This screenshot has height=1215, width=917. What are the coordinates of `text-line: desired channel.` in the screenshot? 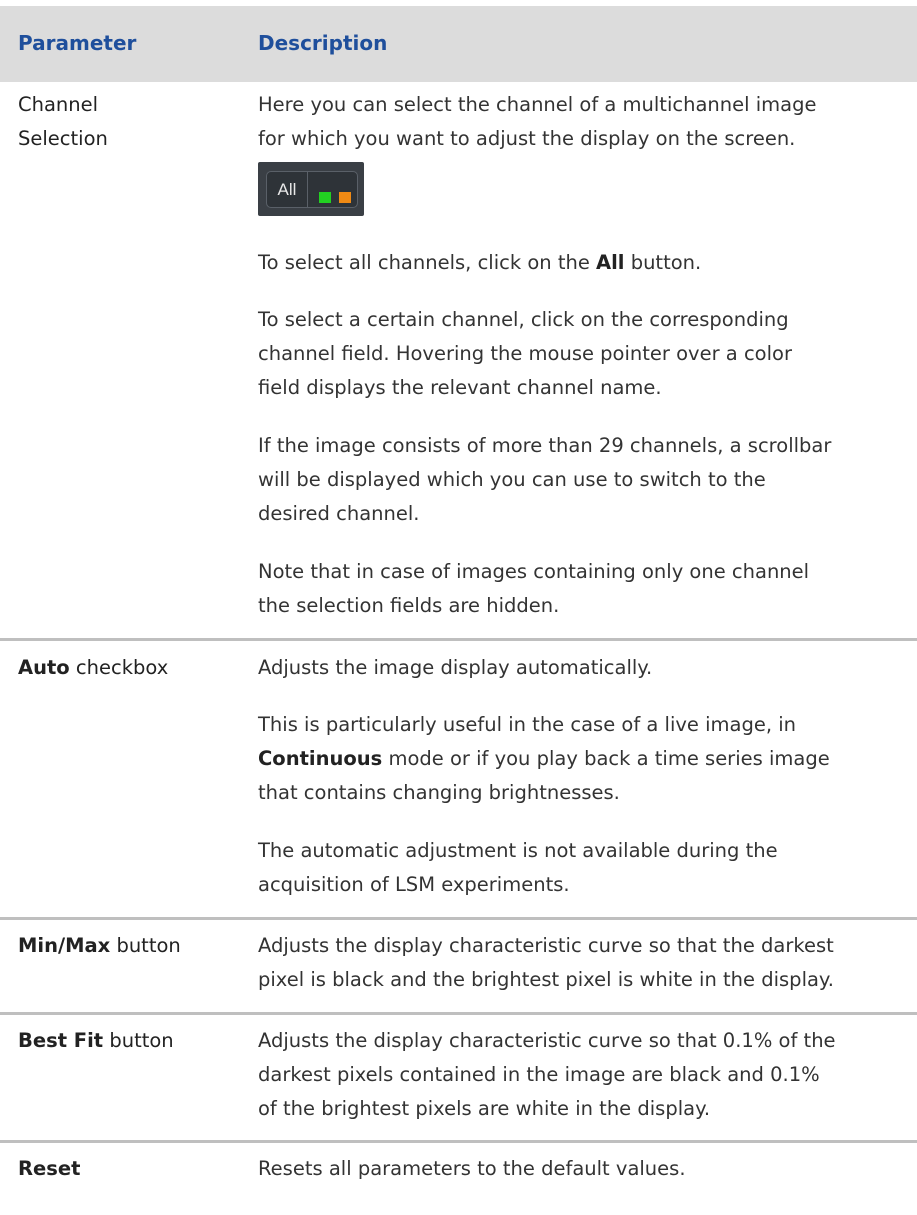 It's located at (339, 513).